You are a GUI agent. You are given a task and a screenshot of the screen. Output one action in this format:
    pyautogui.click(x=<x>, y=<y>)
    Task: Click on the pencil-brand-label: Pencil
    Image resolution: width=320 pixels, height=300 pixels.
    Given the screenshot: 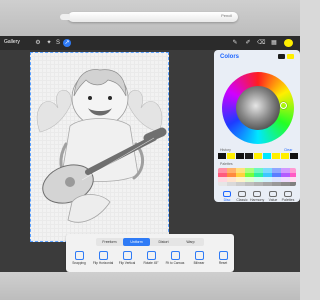 What is the action you would take?
    pyautogui.click(x=226, y=15)
    